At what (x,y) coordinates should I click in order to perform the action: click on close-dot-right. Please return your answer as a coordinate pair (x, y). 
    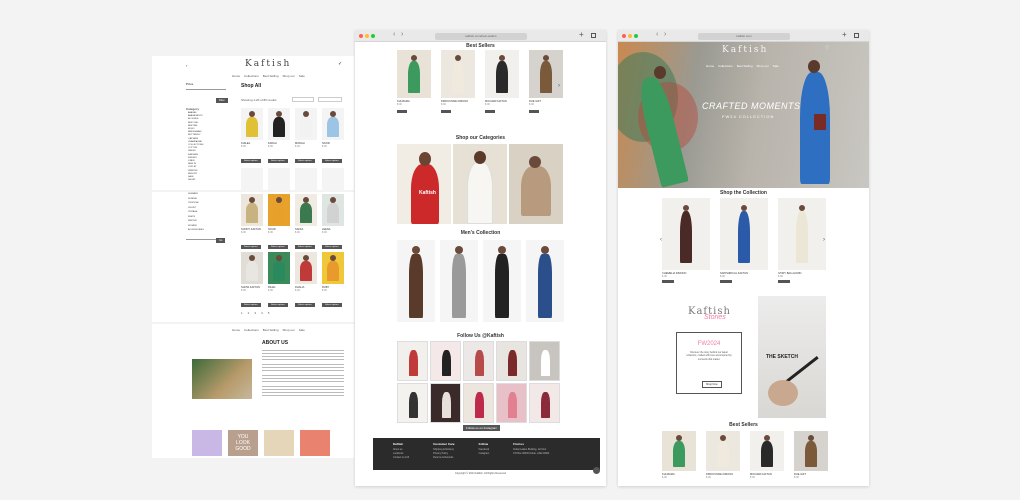
    Looking at the image, I should click on (624, 36).